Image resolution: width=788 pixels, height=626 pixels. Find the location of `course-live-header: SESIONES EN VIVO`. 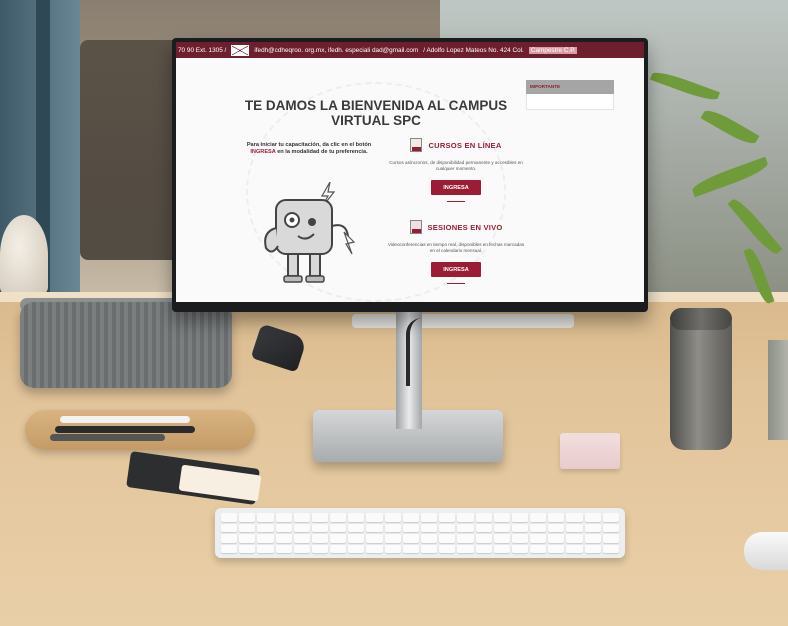

course-live-header: SESIONES EN VIVO is located at coordinates (456, 227).